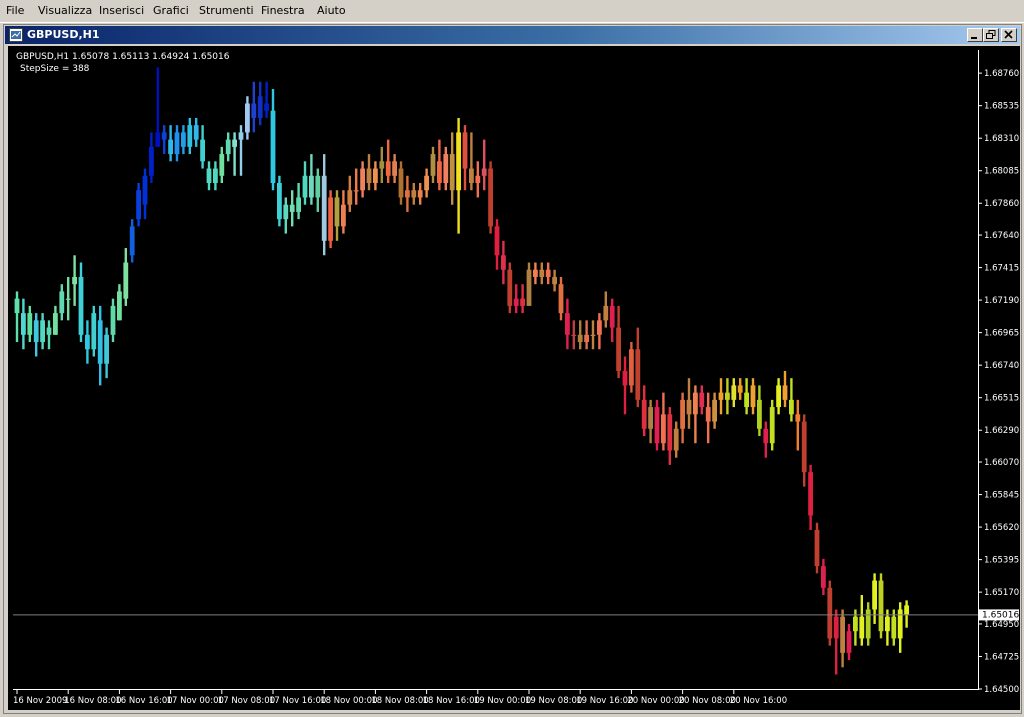 This screenshot has width=1024, height=717. Describe the element at coordinates (451, 701) in the screenshot. I see `time-tick-label: 18 Nov 16:00` at that location.